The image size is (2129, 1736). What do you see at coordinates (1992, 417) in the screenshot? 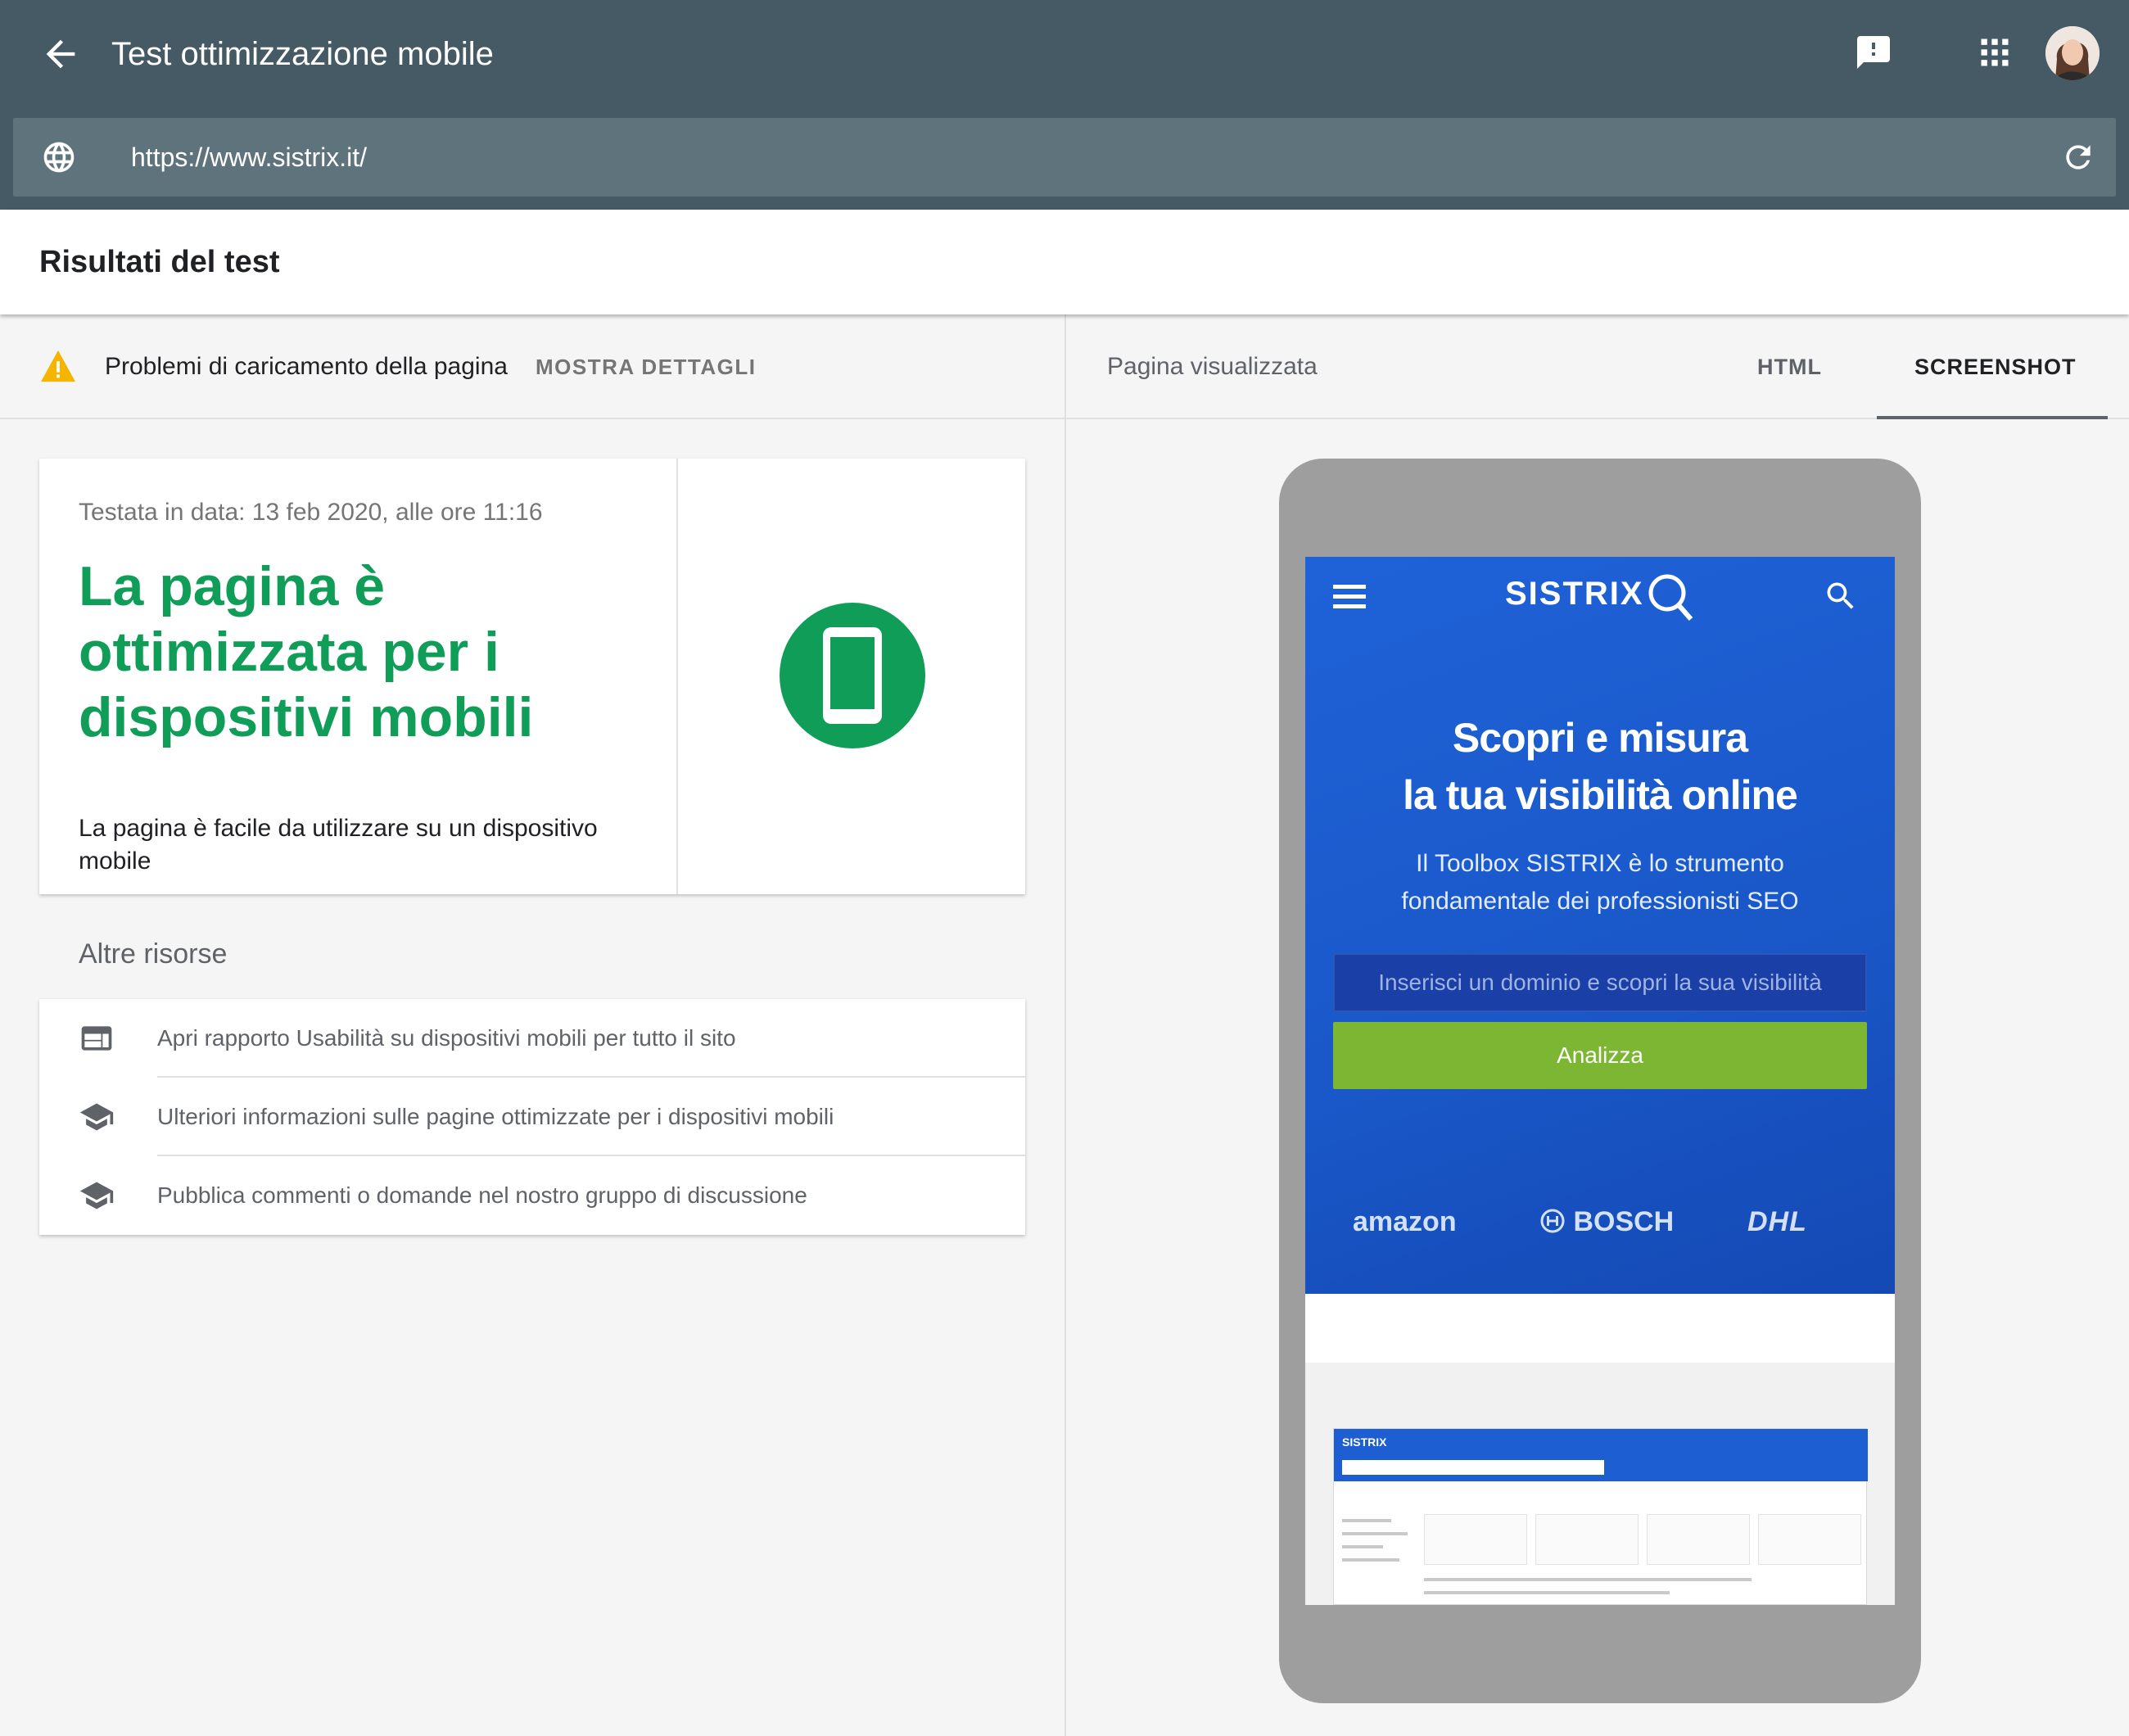
I see `tab-indicator` at bounding box center [1992, 417].